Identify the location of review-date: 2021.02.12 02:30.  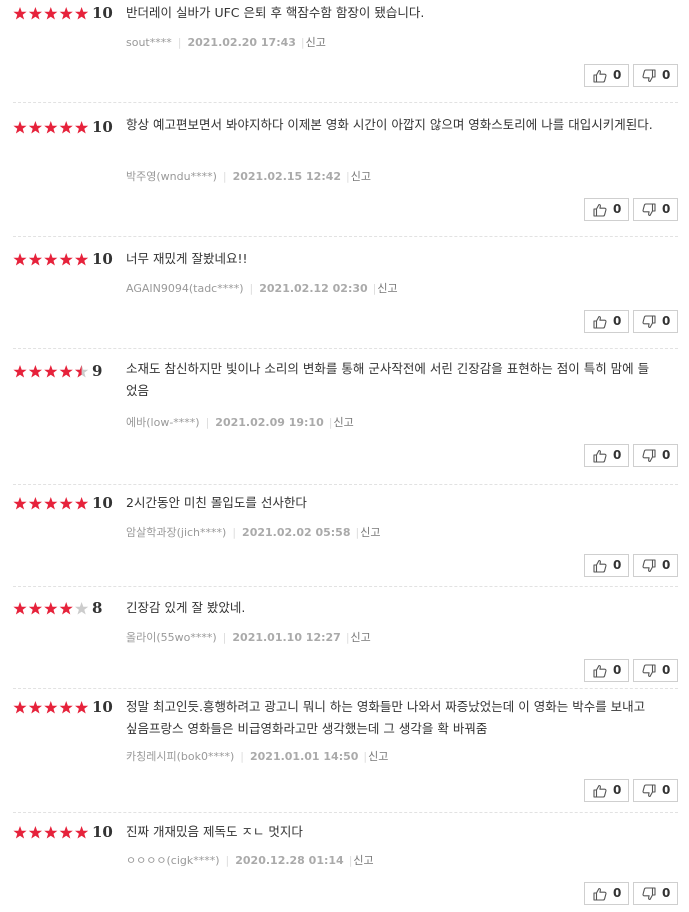
(313, 288).